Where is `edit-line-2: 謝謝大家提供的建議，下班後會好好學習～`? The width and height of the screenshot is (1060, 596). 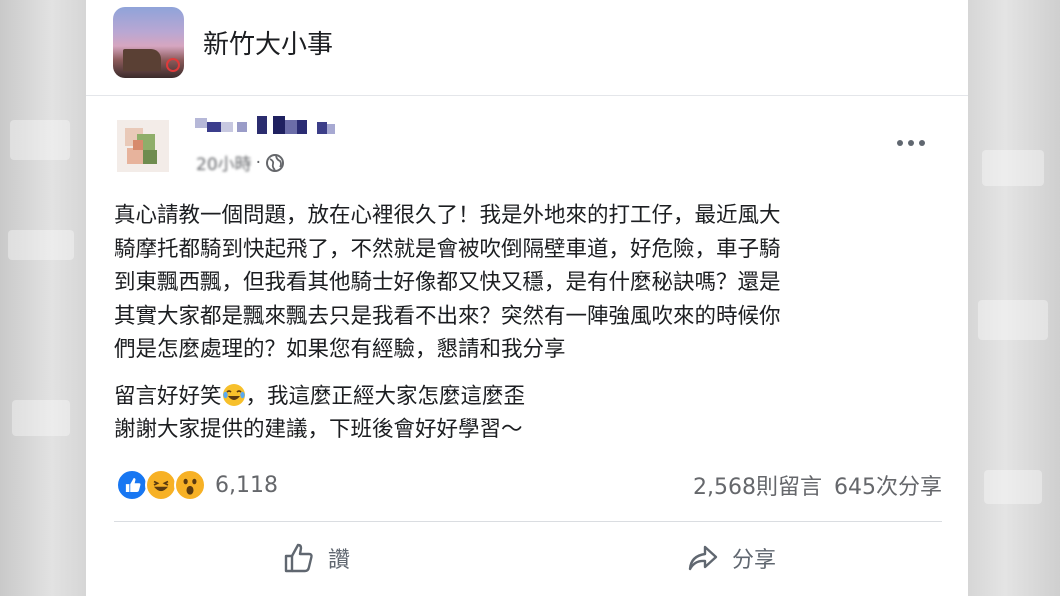
edit-line-2: 謝謝大家提供的建議，下班後會好好學習～ is located at coordinates (318, 429).